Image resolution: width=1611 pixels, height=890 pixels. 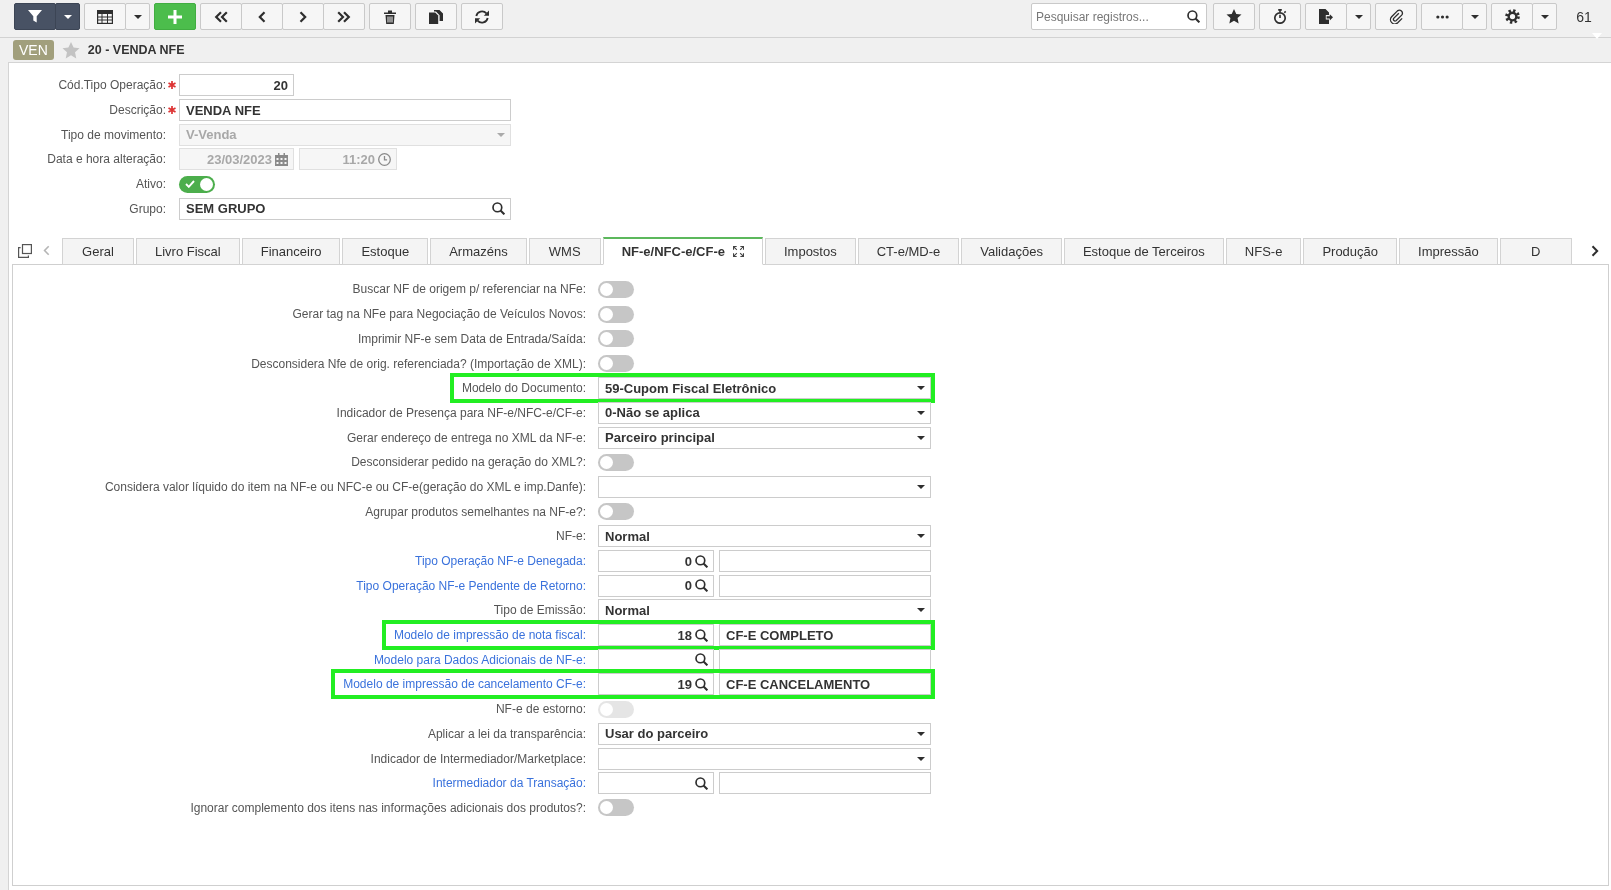 I want to click on select-field: 59-Cupom Fiscal Eletrônico, so click(x=764, y=388).